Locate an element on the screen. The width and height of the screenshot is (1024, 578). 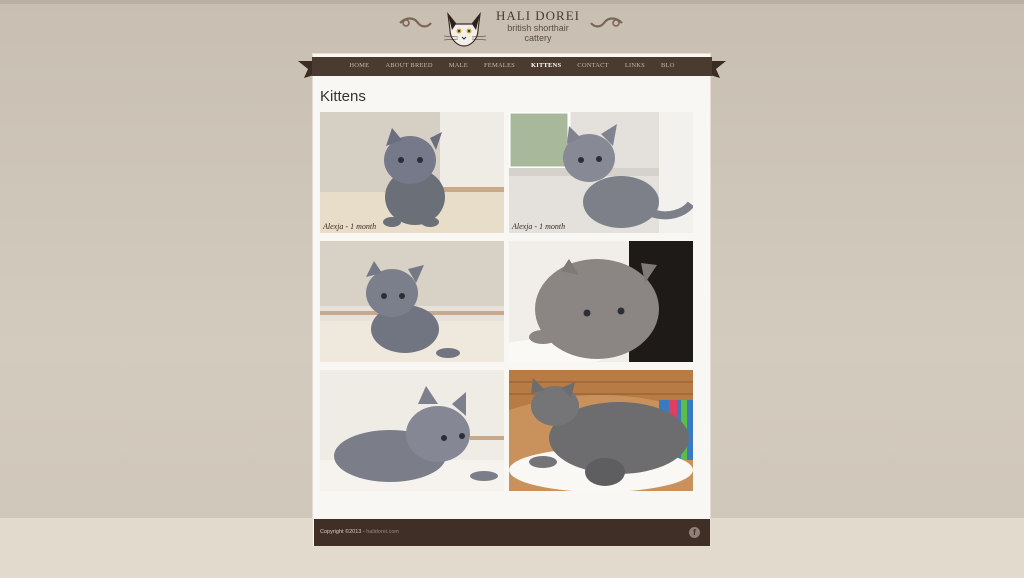
nav-male: MALE is located at coordinates (458, 66).